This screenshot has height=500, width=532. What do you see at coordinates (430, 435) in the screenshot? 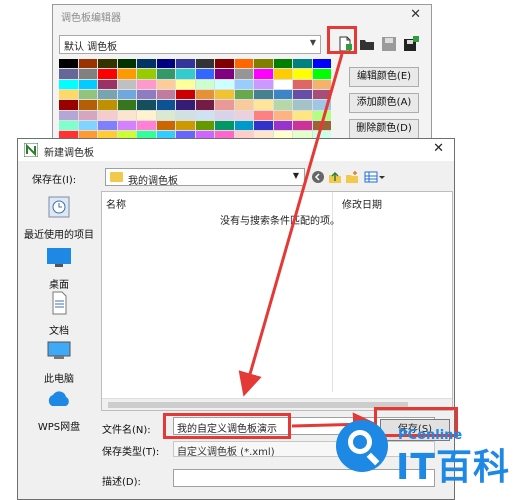
I see `watermark-brand: PConline` at bounding box center [430, 435].